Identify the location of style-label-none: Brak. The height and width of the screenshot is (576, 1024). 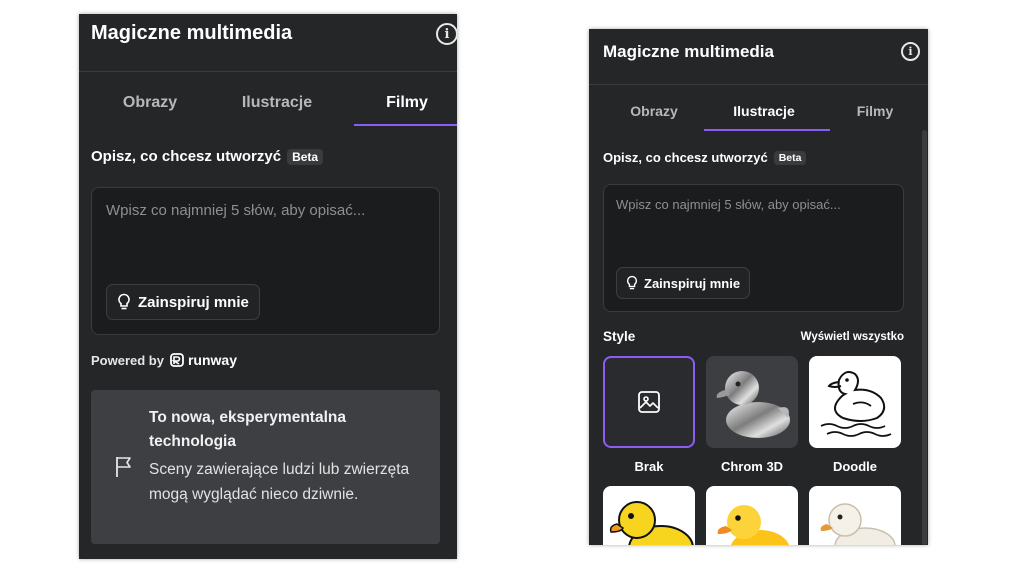
(649, 466).